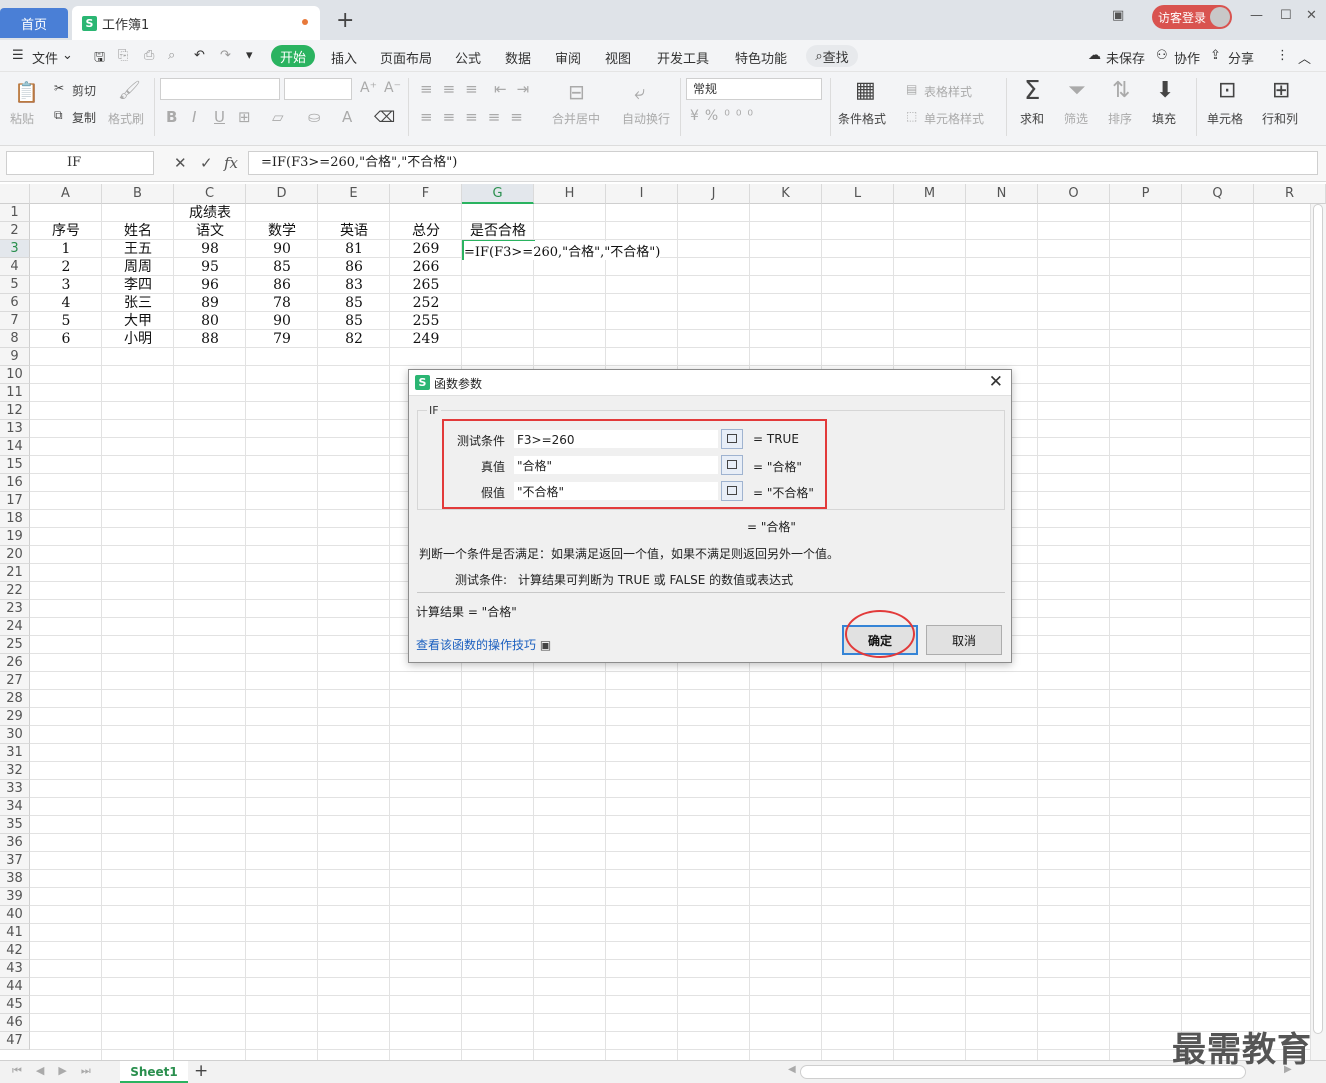 Image resolution: width=1326 pixels, height=1083 pixels. I want to click on search-button: ⌕ 查找, so click(832, 56).